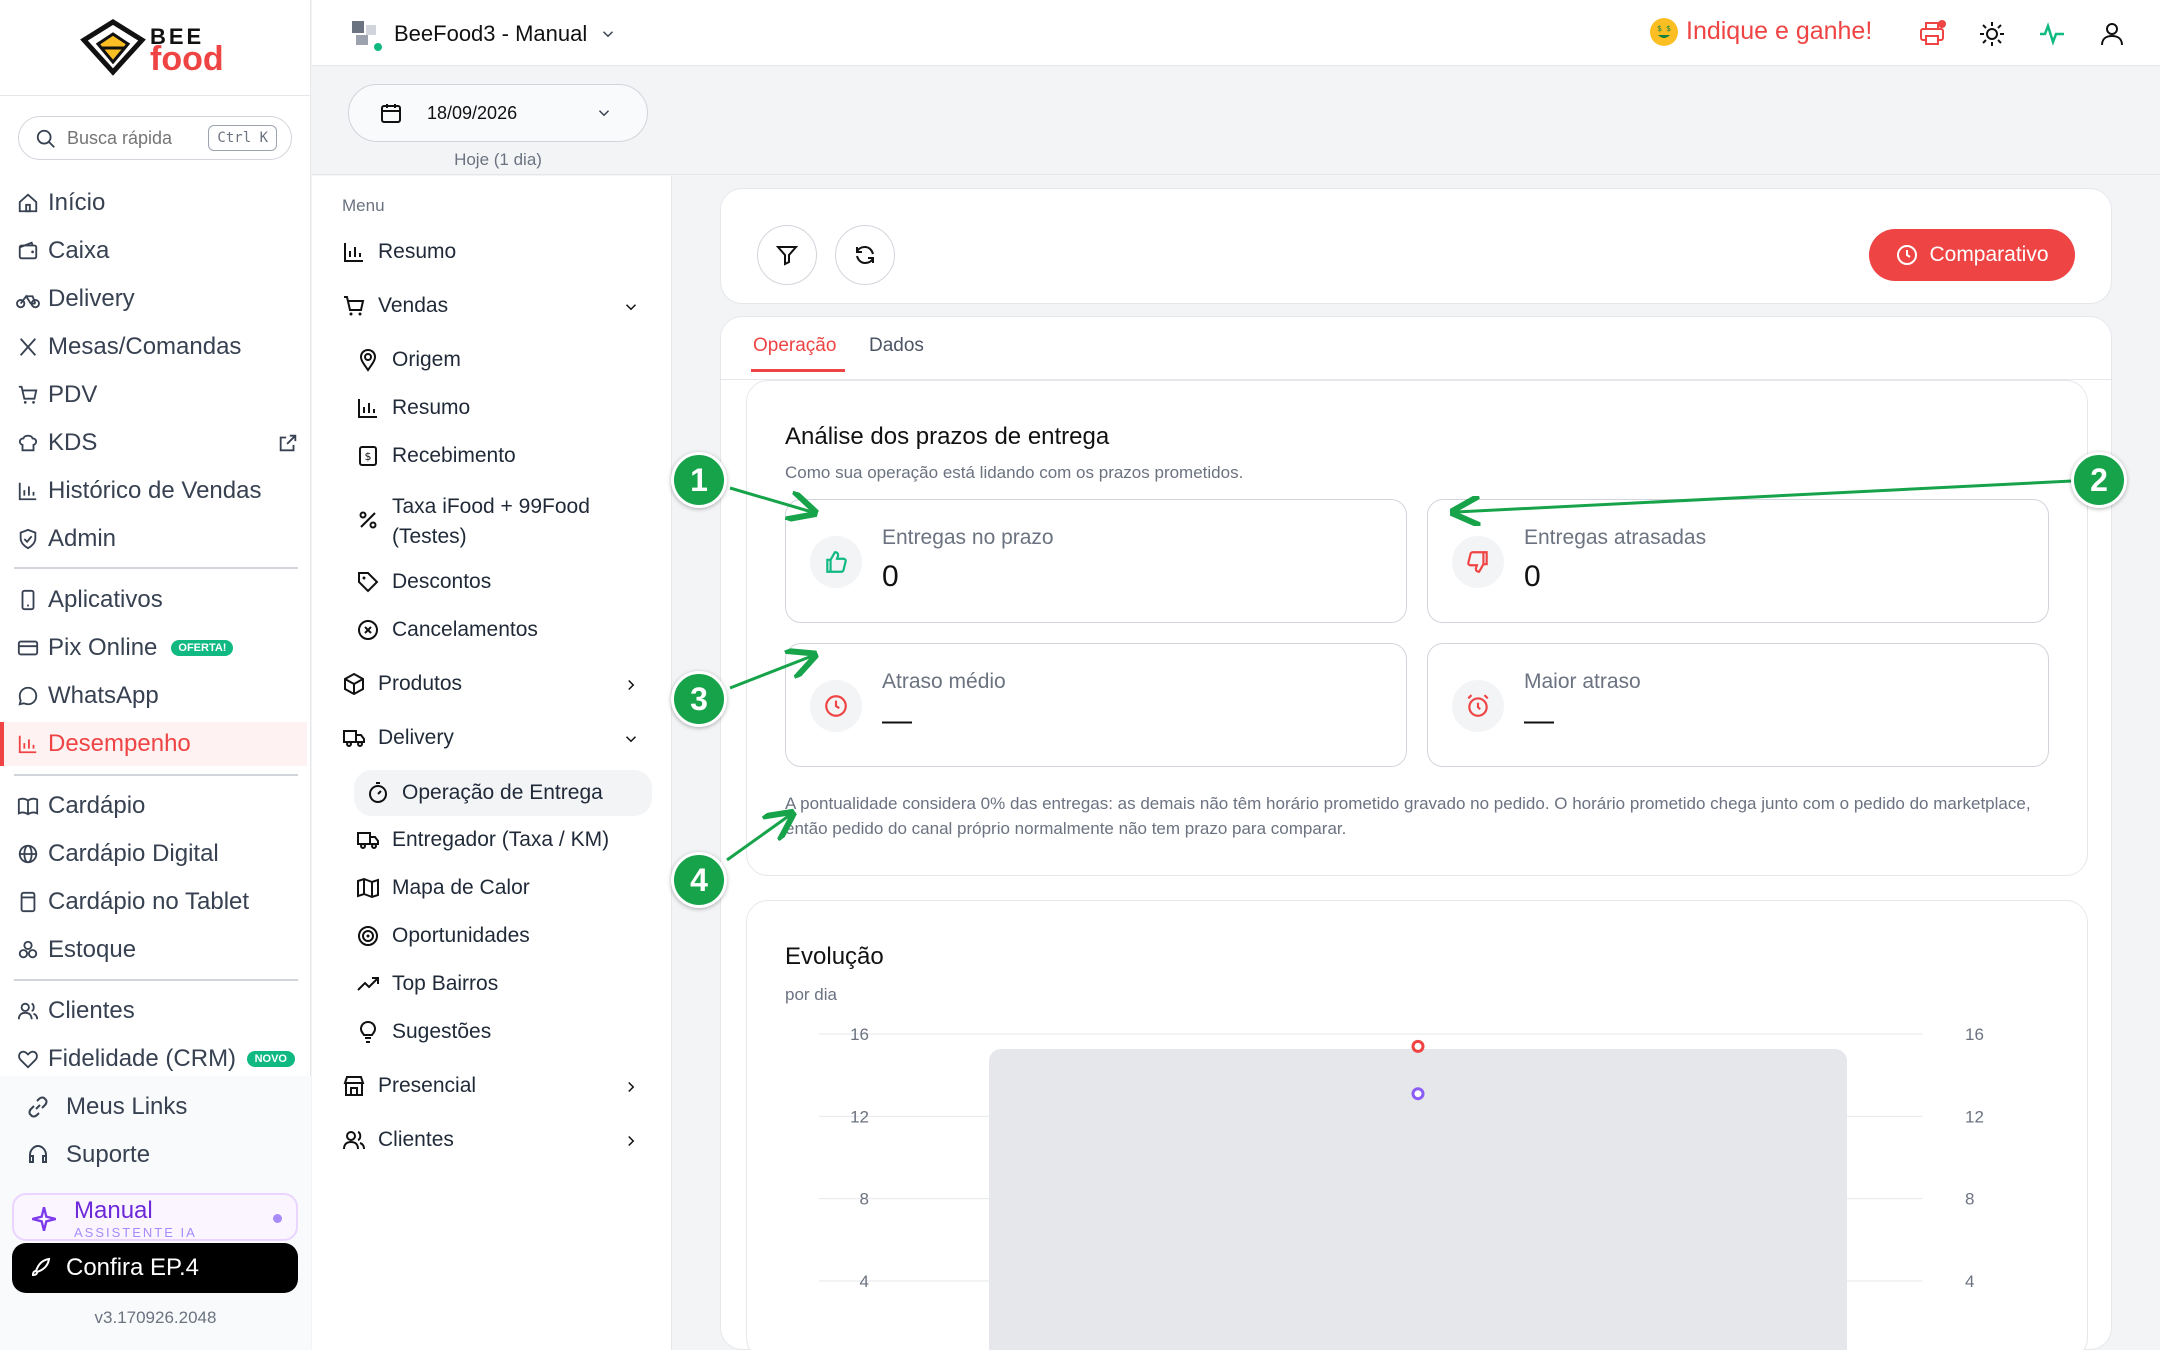 This screenshot has width=2160, height=1350. I want to click on sidebar-divider, so click(156, 980).